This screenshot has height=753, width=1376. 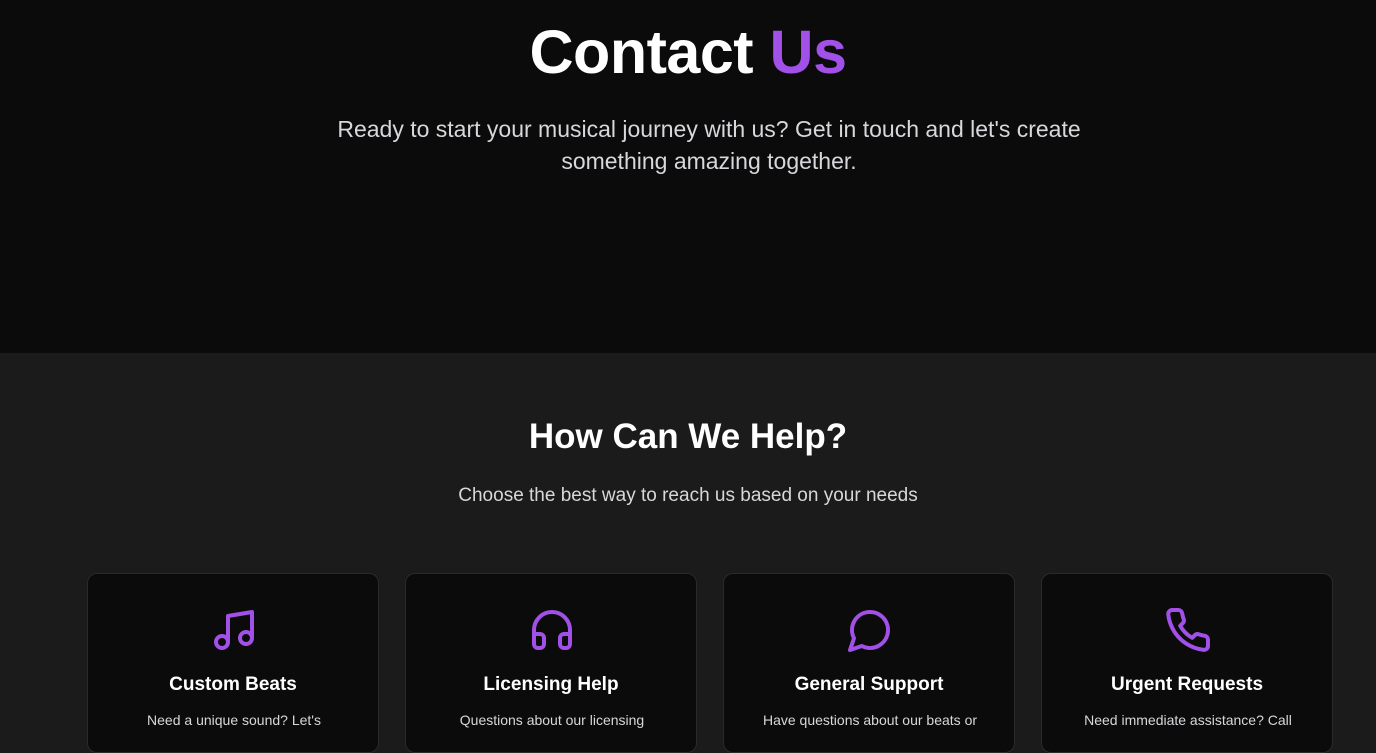 I want to click on page-title-accent: Us, so click(x=808, y=52).